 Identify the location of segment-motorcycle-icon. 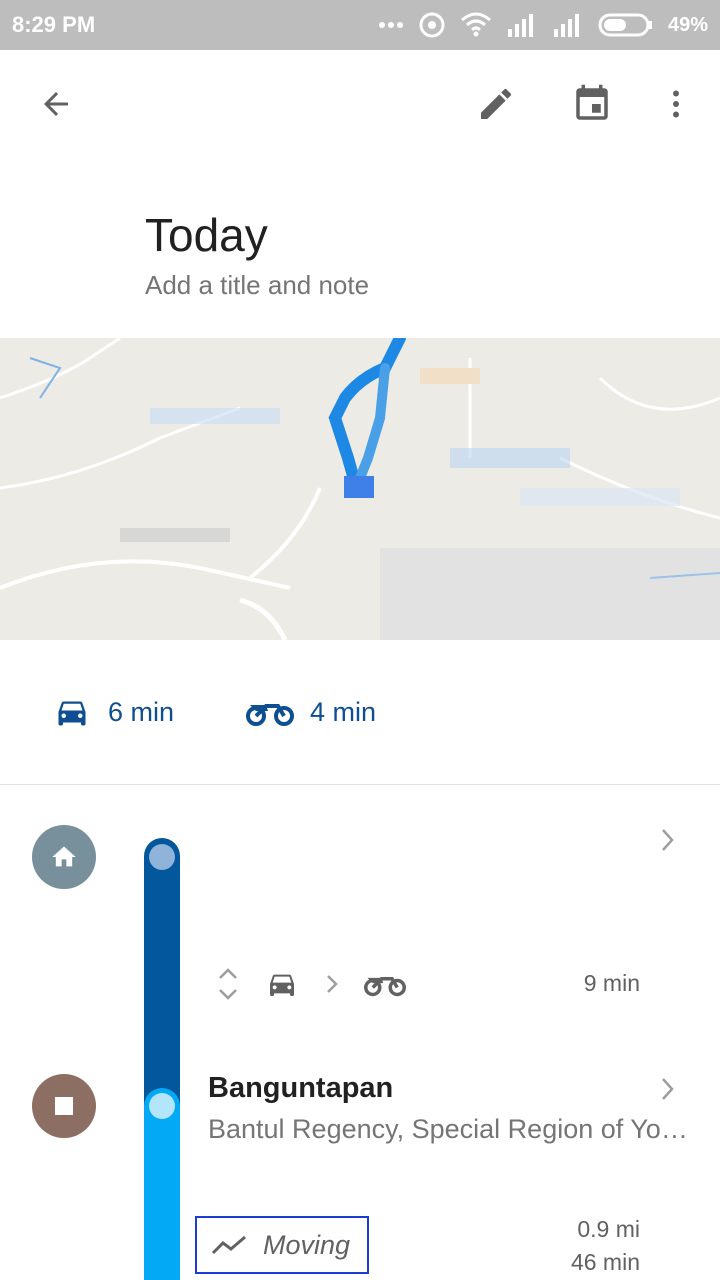
(385, 987).